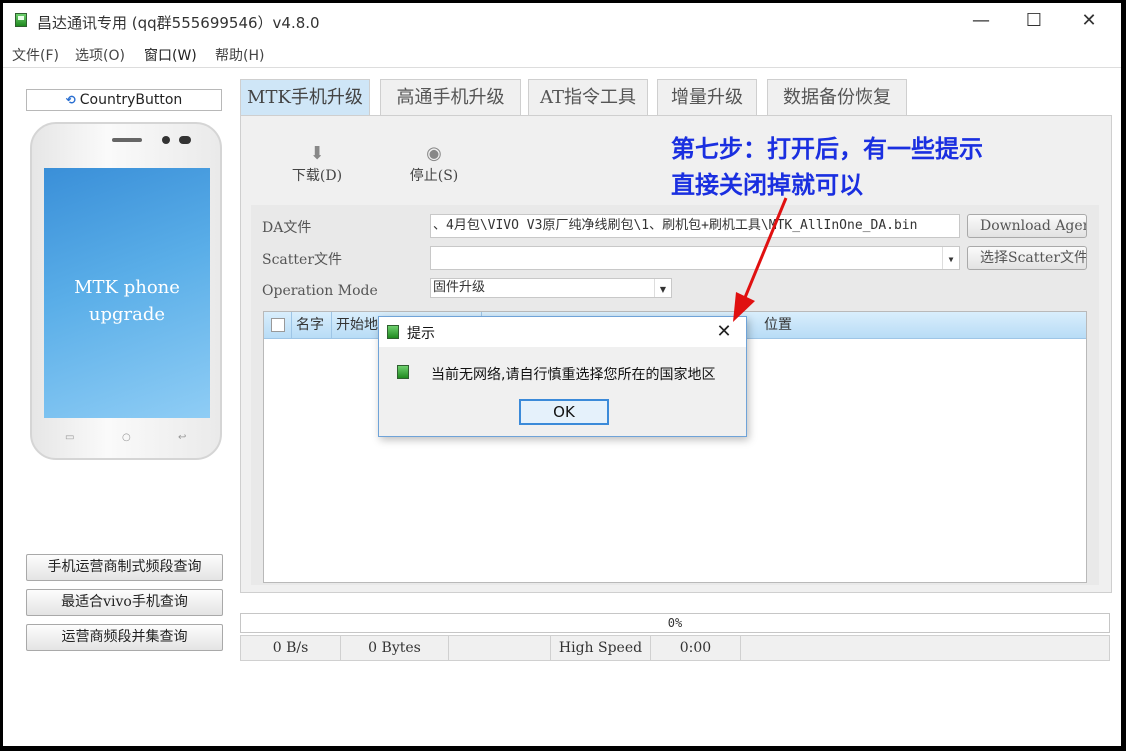  I want to click on maximize-button: ☐, so click(1034, 21).